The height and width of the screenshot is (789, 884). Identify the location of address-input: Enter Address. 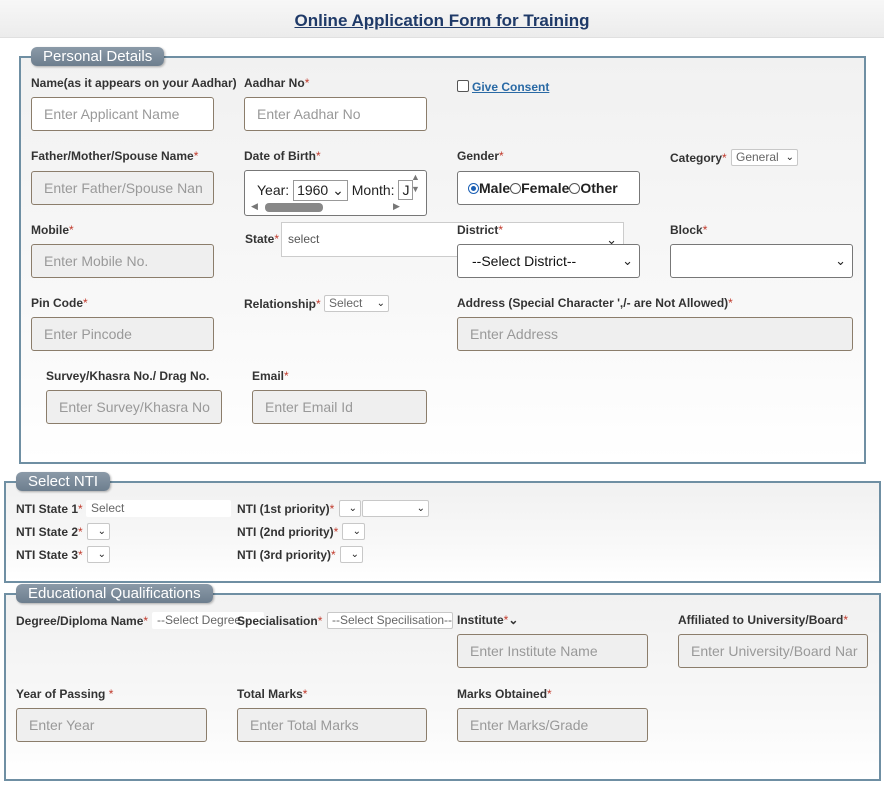
(655, 334).